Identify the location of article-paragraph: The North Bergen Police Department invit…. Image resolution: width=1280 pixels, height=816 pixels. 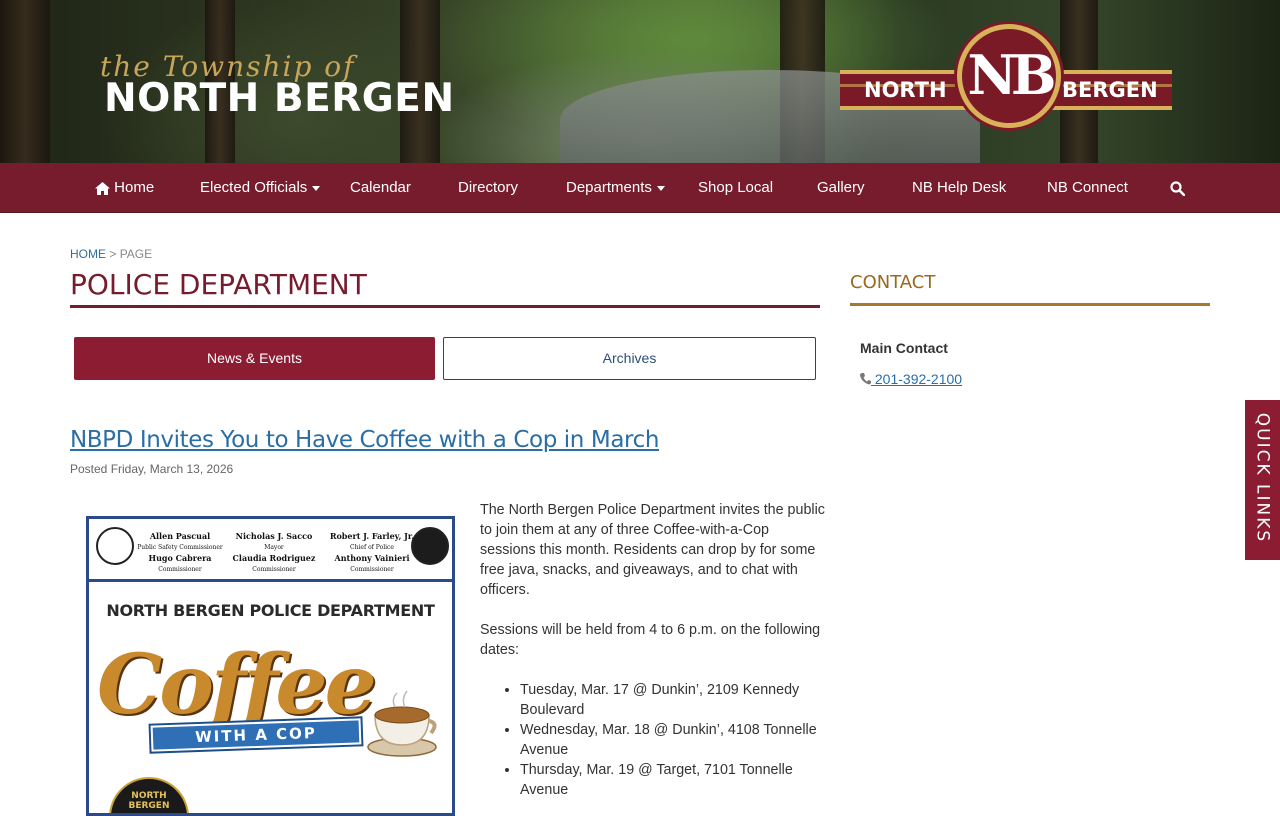
(652, 550).